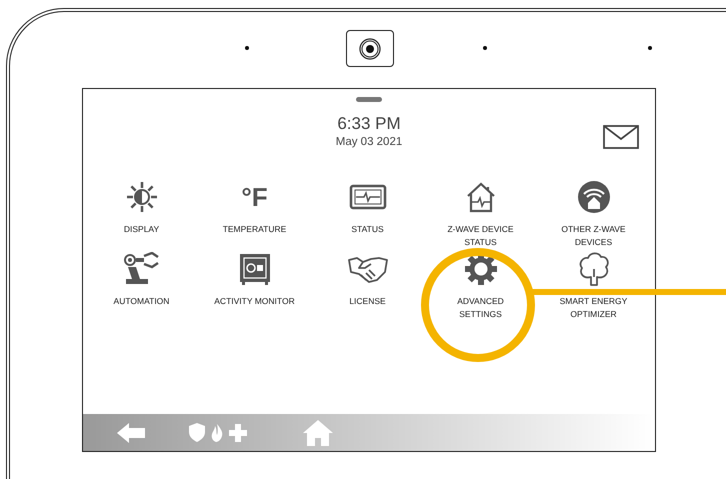 The image size is (726, 479). Describe the element at coordinates (367, 269) in the screenshot. I see `handshake-icon` at that location.